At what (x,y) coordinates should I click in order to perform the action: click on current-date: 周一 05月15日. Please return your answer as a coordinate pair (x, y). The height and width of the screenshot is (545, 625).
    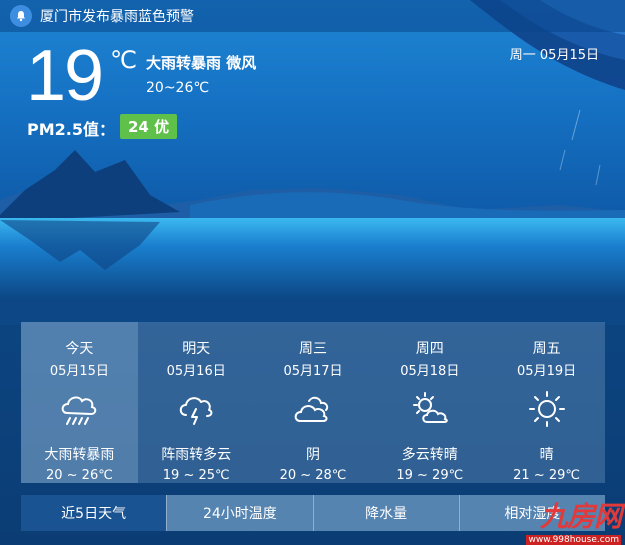
    Looking at the image, I should click on (554, 55).